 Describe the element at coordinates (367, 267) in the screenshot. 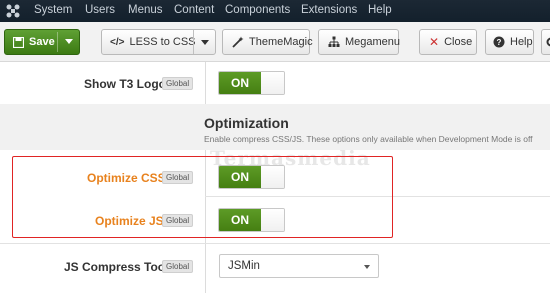

I see `chevron-down-icon` at that location.